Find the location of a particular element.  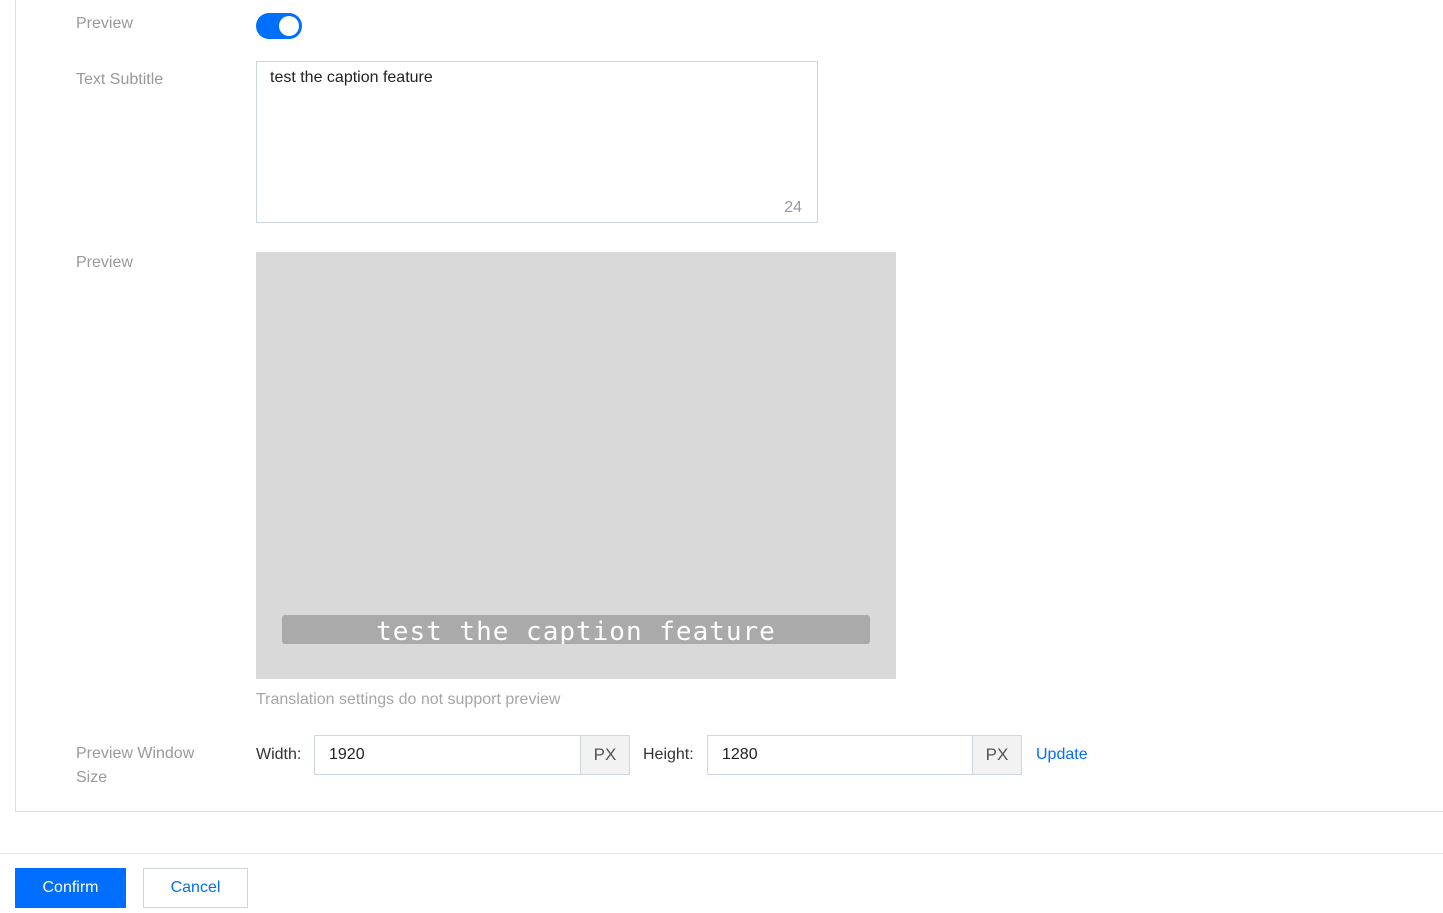

preview-toggle-label: Preview is located at coordinates (104, 23).